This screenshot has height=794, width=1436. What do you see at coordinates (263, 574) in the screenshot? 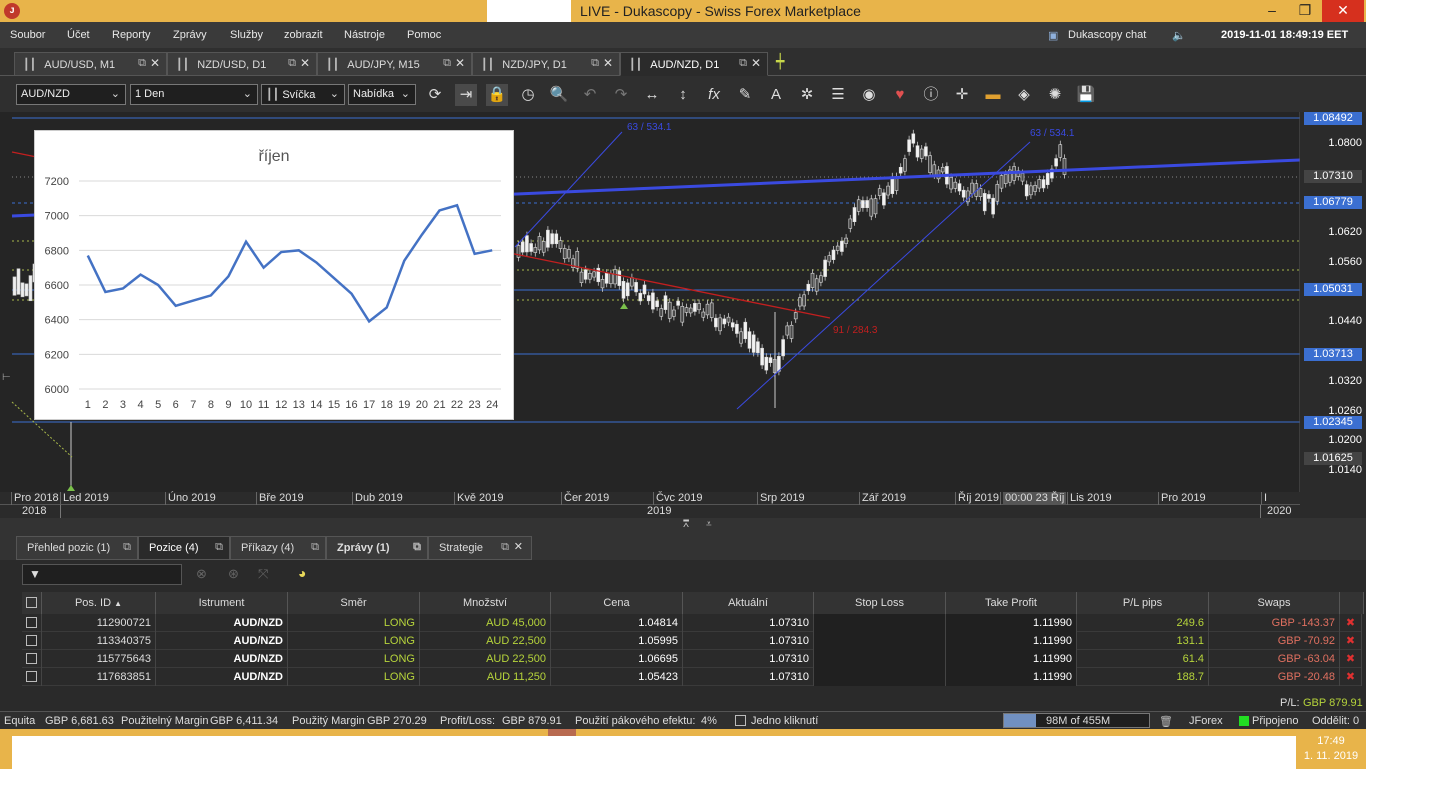
I see `merge-icon: ⤧` at bounding box center [263, 574].